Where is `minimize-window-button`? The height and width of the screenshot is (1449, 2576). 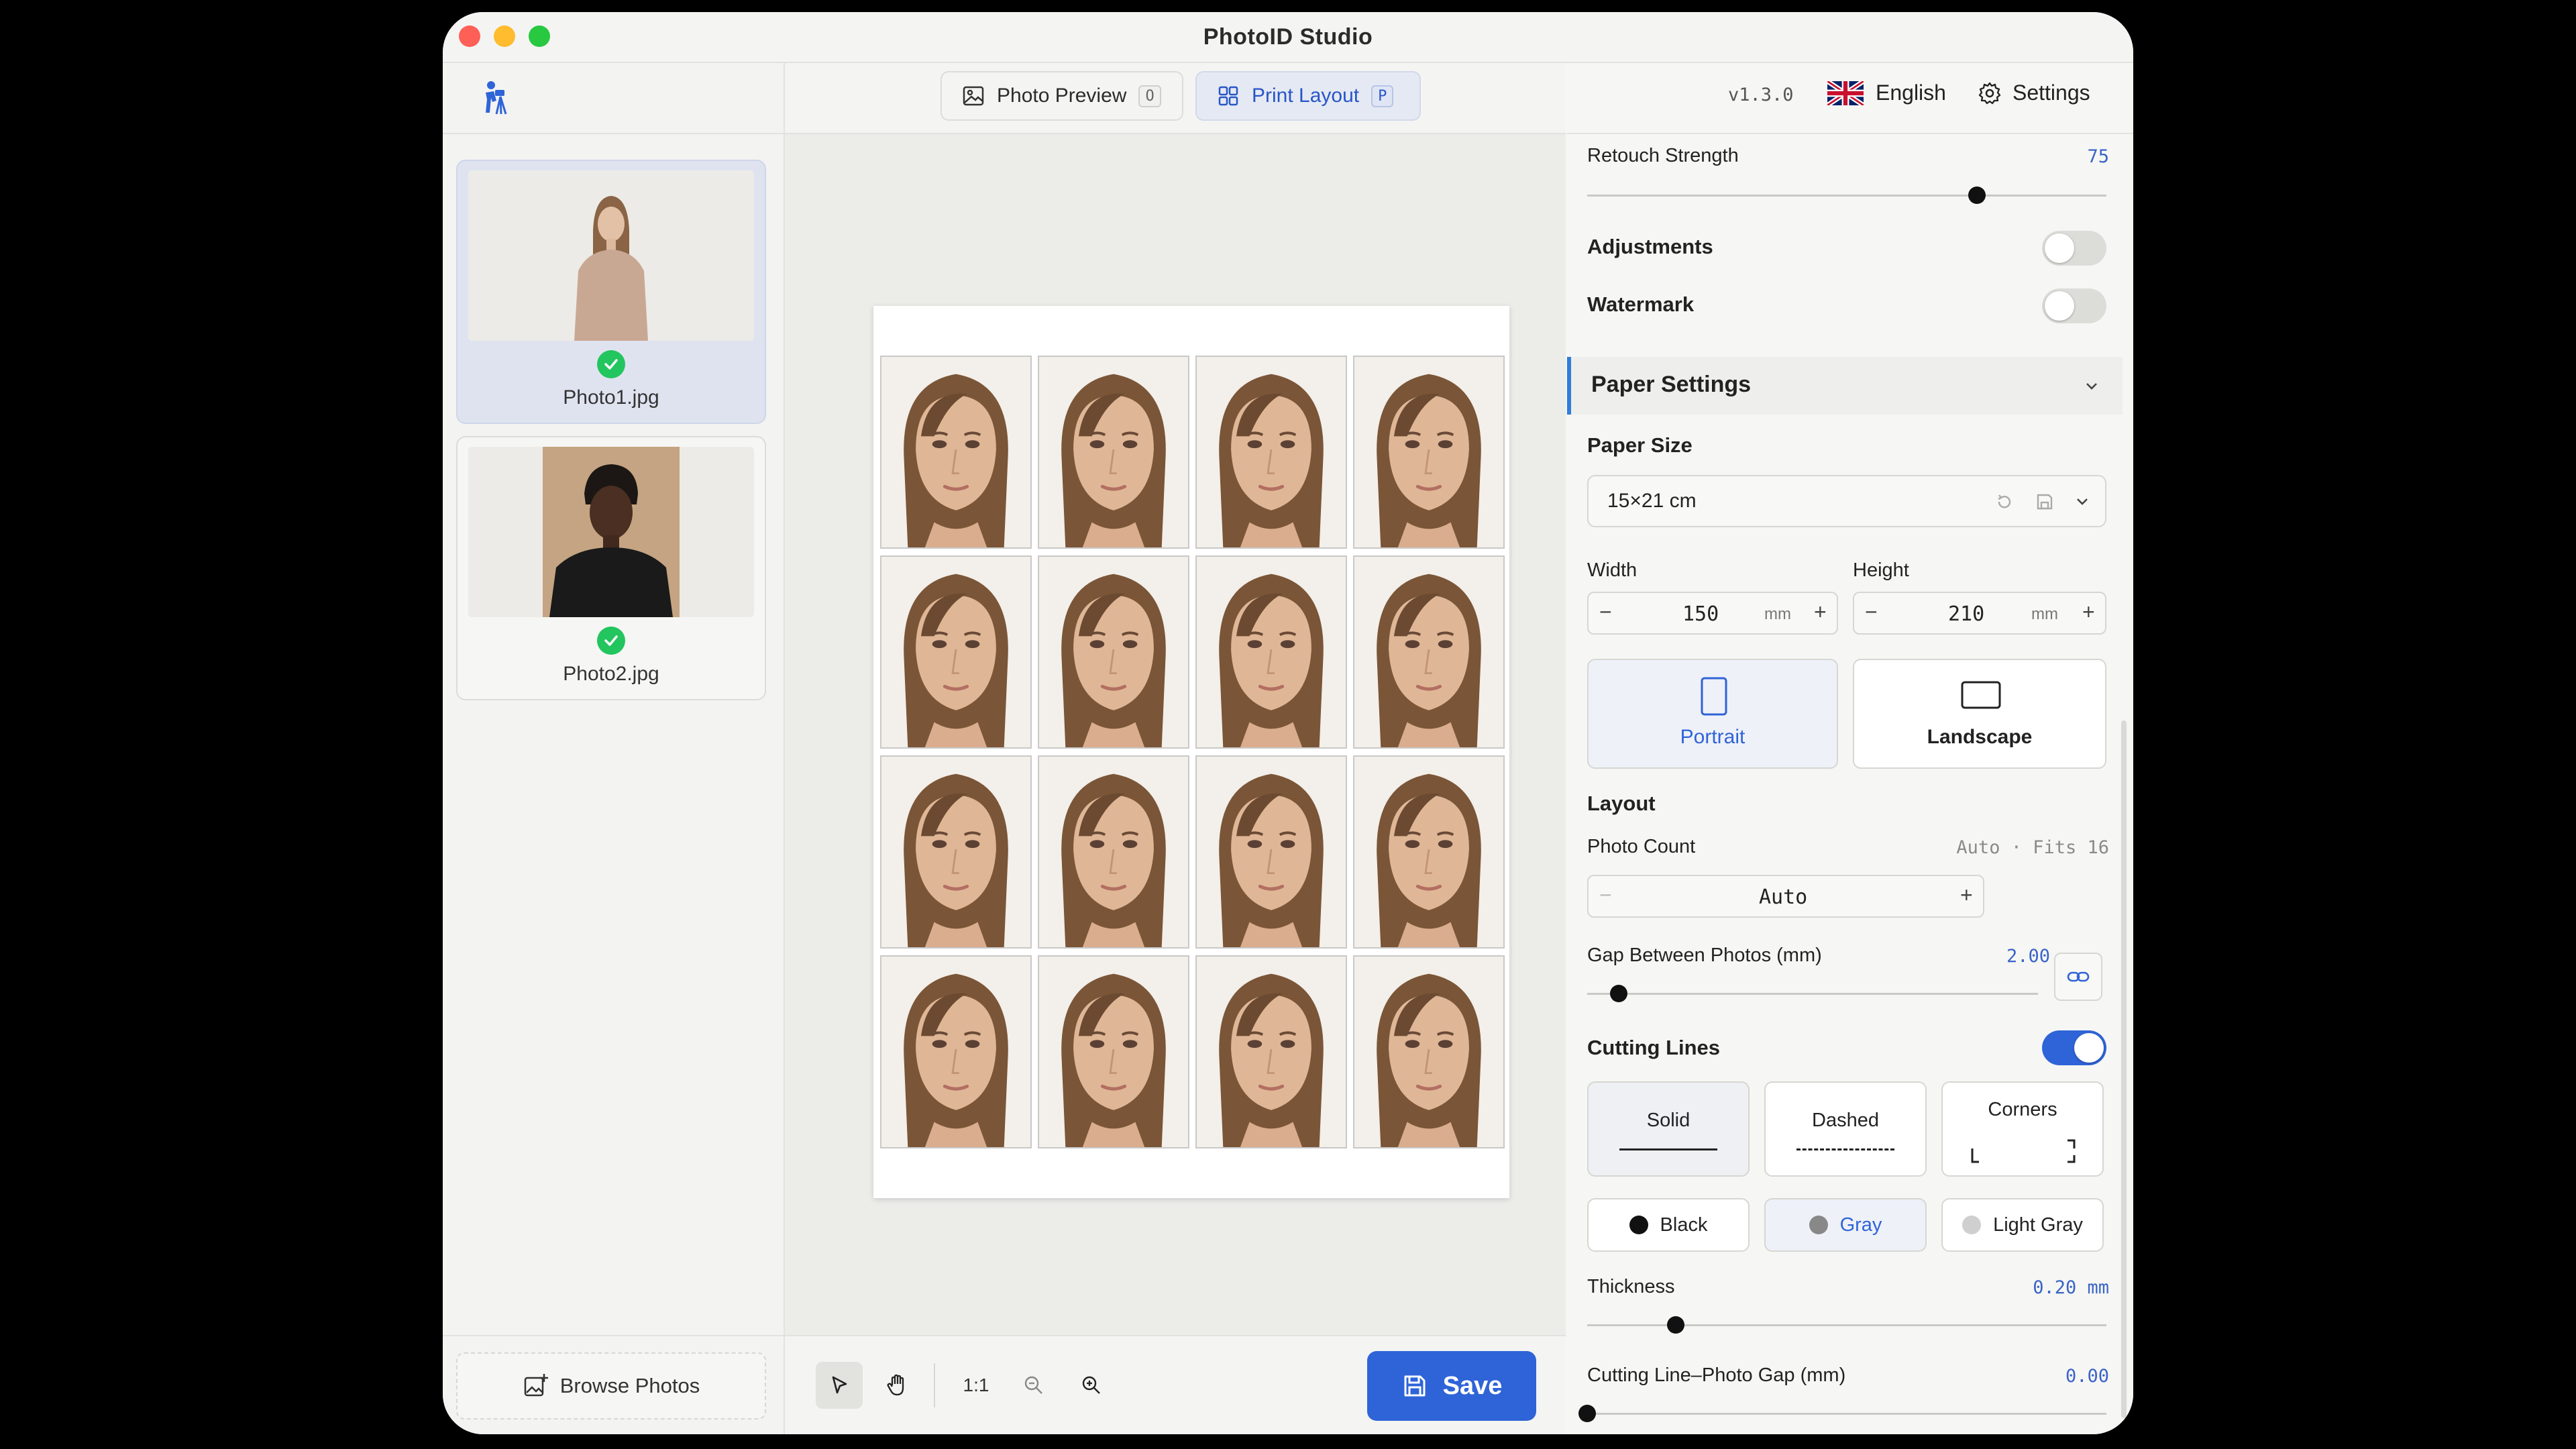
minimize-window-button is located at coordinates (504, 36).